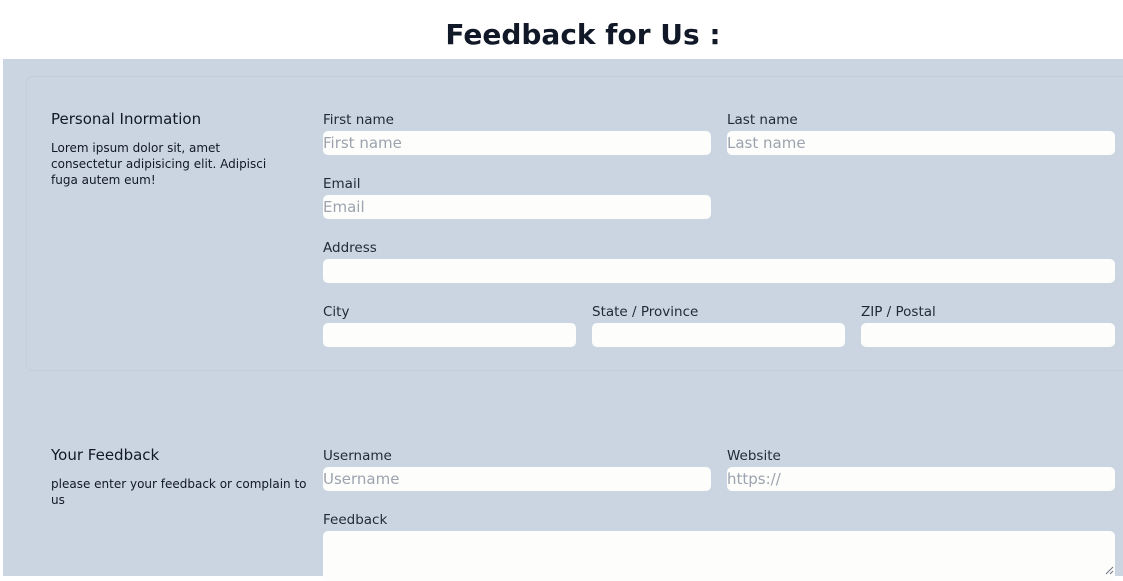  Describe the element at coordinates (342, 184) in the screenshot. I see `email-label: Email` at that location.